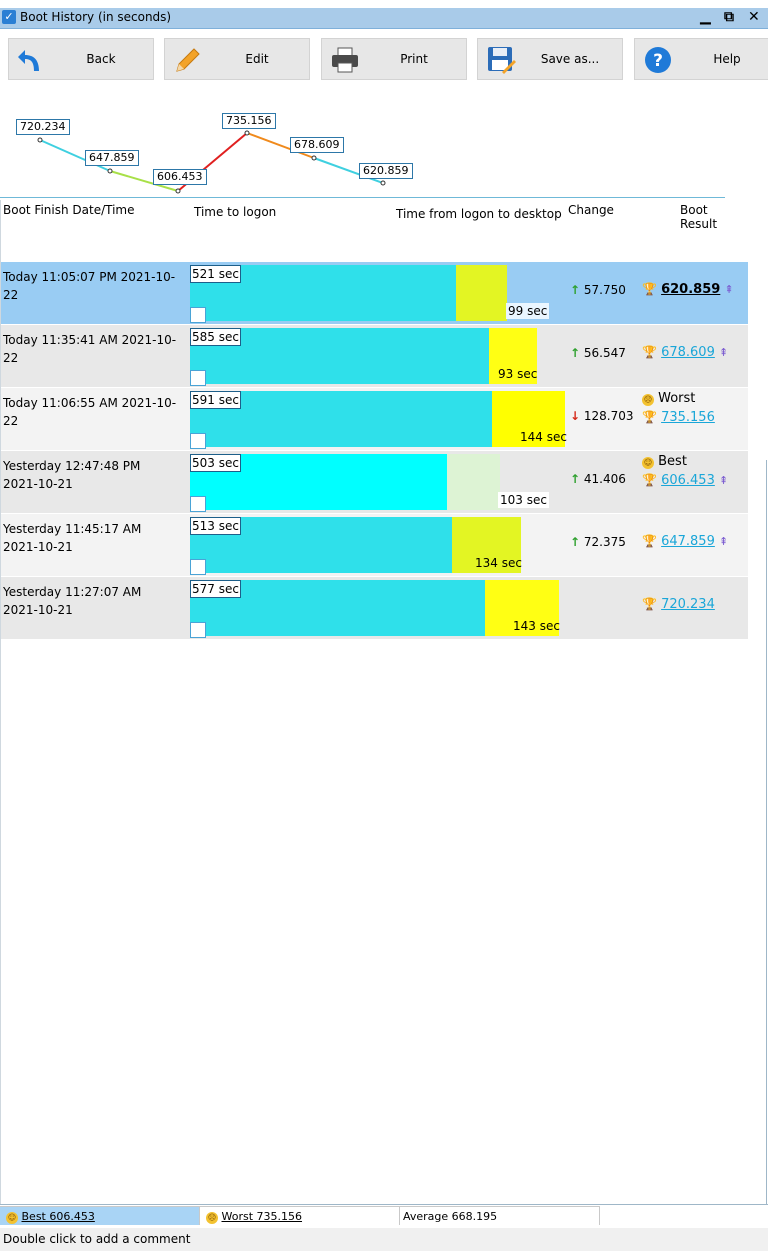 The image size is (768, 1251). What do you see at coordinates (262, 1216) in the screenshot?
I see `worst-summary-link: Worst 735.156` at bounding box center [262, 1216].